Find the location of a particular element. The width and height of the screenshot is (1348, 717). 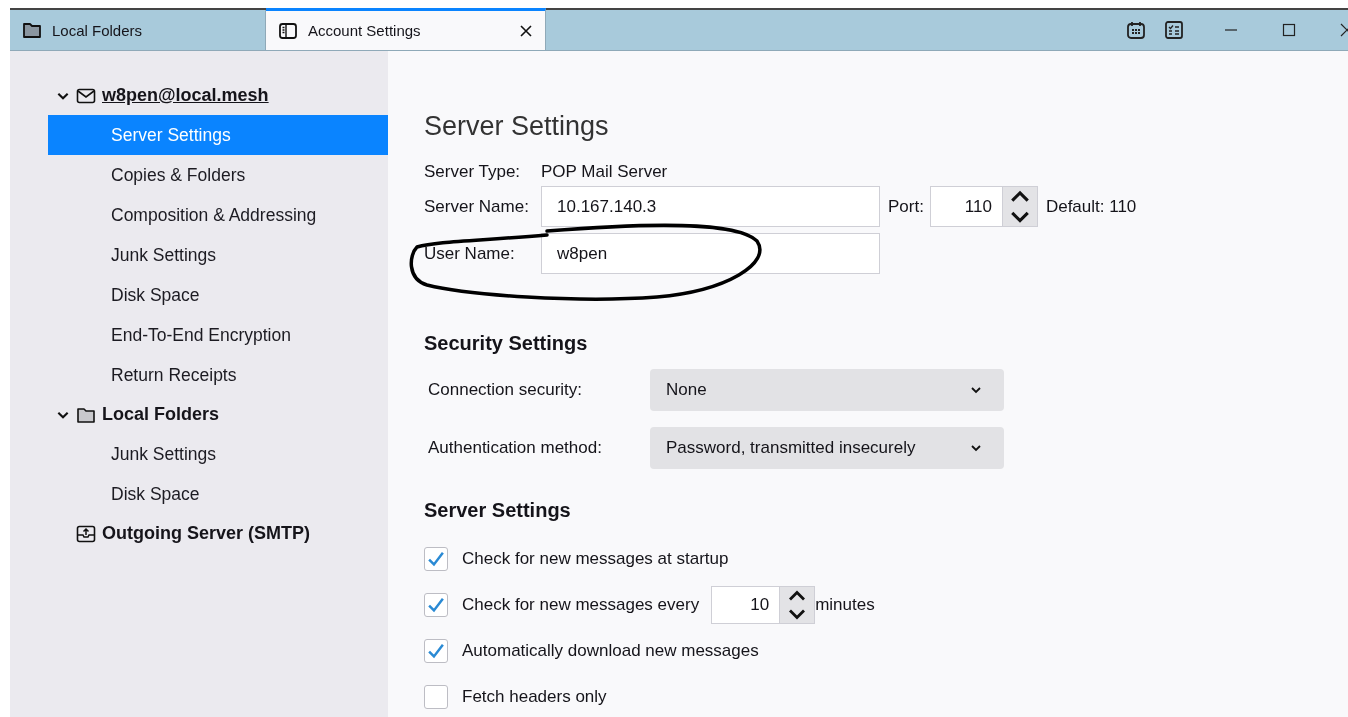

panel-icon is located at coordinates (288, 30).